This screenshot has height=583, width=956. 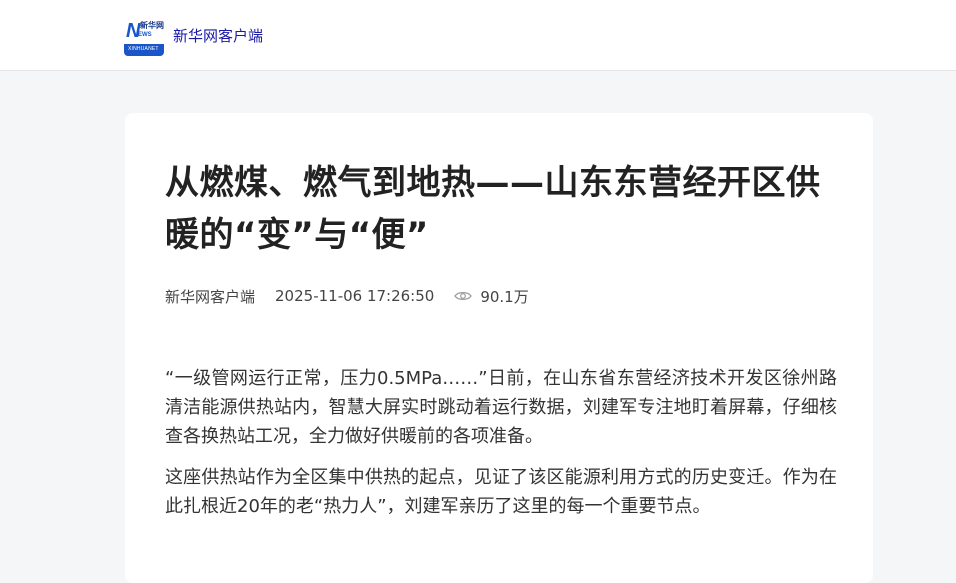 I want to click on eye-icon, so click(x=463, y=296).